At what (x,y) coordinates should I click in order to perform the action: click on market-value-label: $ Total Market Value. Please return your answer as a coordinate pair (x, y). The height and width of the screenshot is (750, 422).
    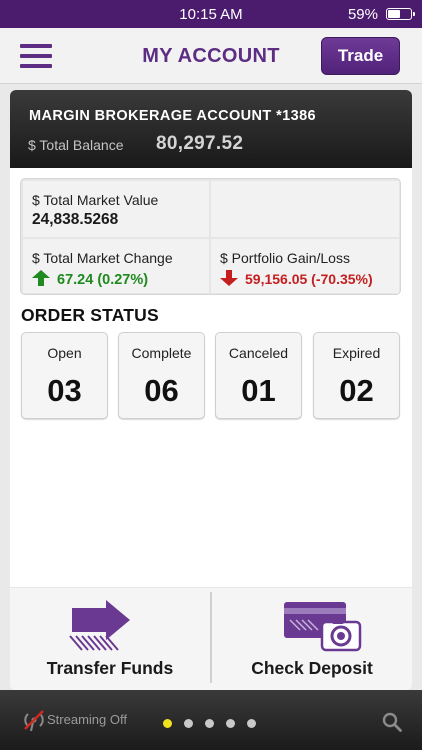
    Looking at the image, I should click on (95, 200).